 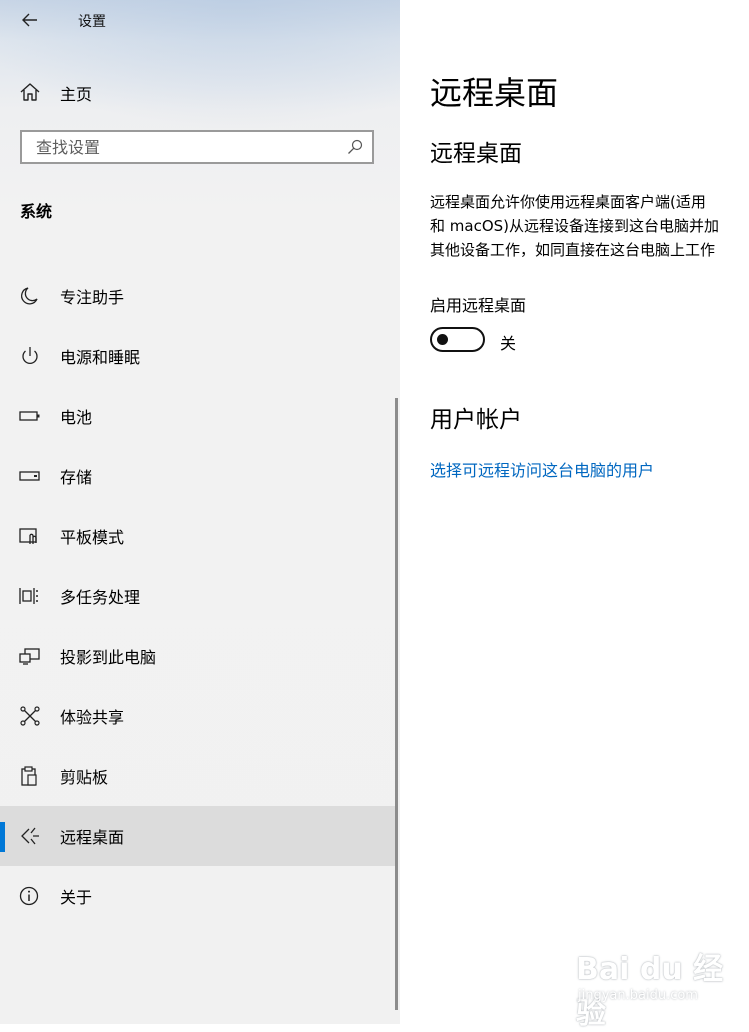 What do you see at coordinates (355, 147) in the screenshot?
I see `search-icon` at bounding box center [355, 147].